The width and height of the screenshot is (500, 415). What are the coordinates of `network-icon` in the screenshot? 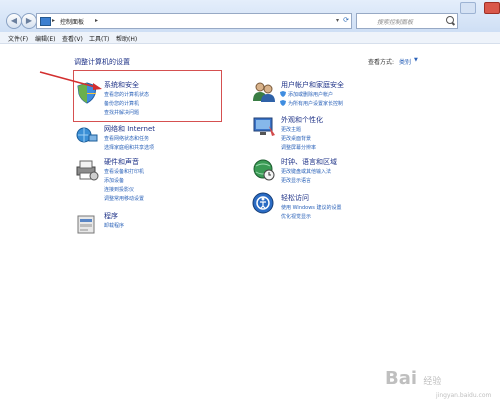 It's located at (87, 137).